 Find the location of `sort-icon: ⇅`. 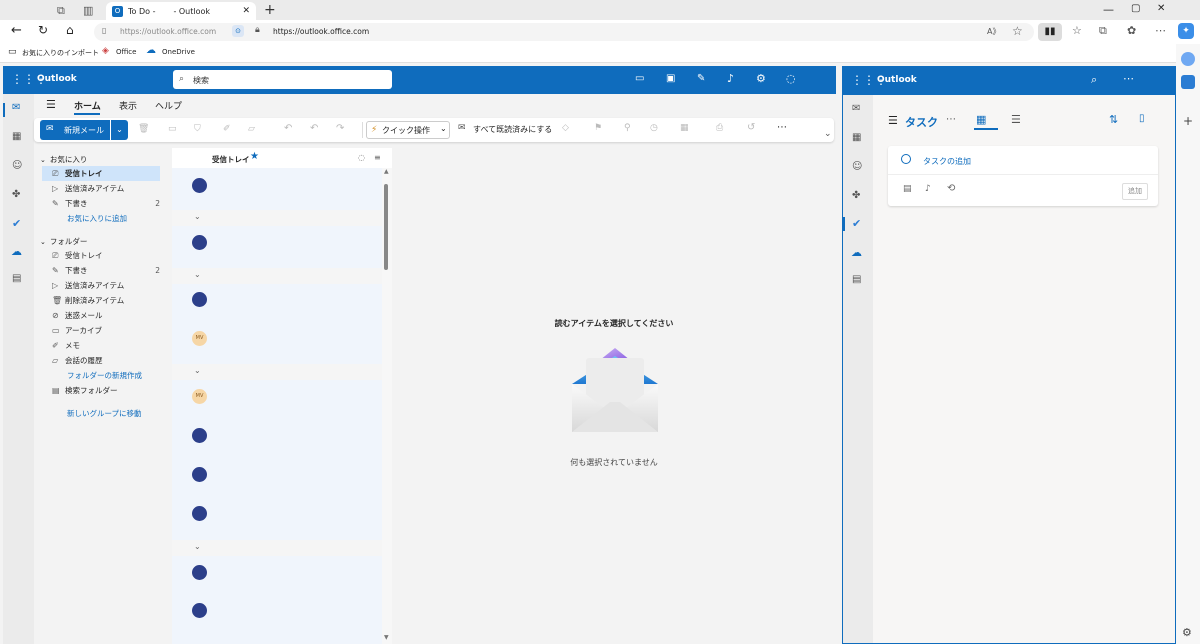

sort-icon: ⇅ is located at coordinates (1113, 119).